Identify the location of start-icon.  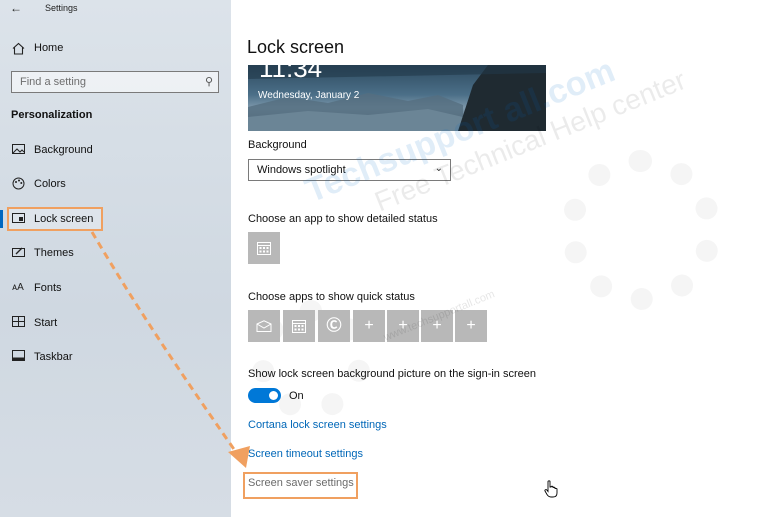
(18, 323).